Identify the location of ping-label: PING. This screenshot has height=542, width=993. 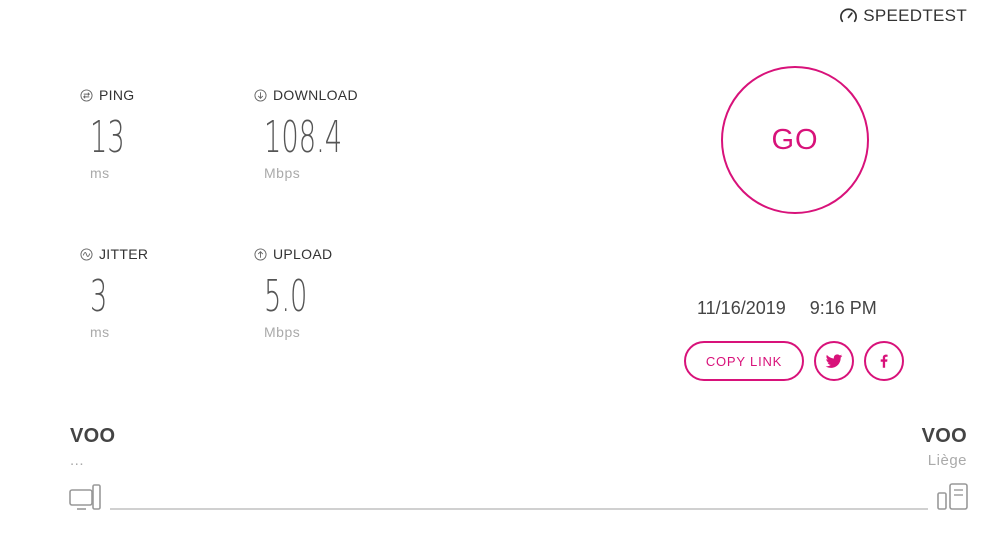
(113, 95).